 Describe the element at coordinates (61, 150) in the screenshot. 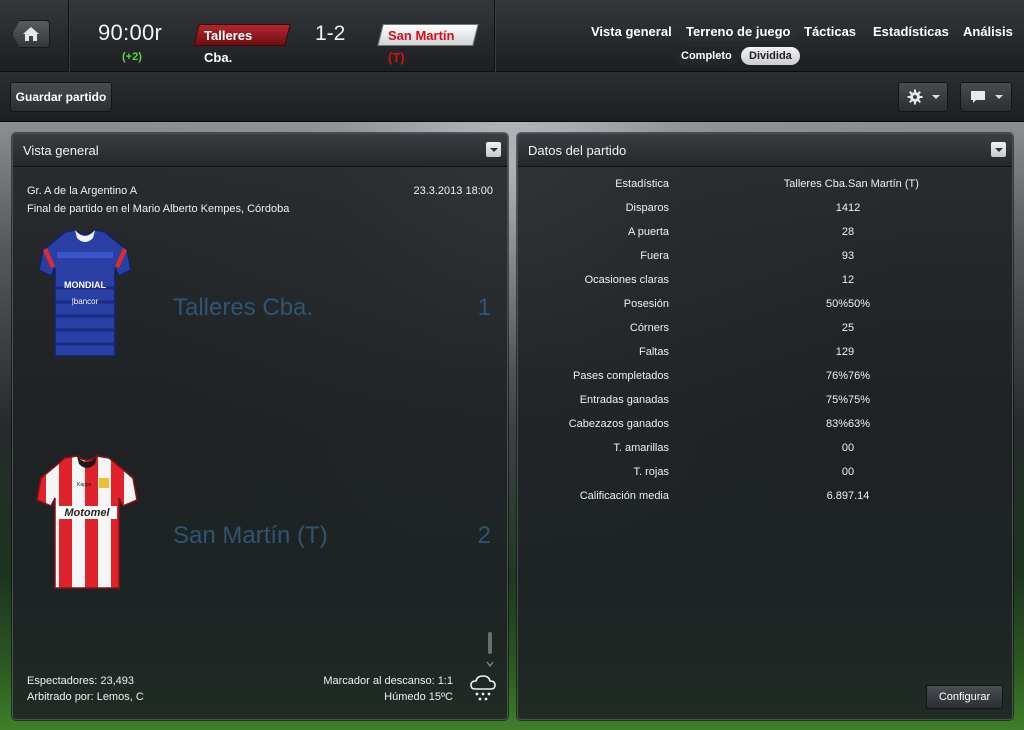

I see `overview-panel-title: Vista general` at that location.